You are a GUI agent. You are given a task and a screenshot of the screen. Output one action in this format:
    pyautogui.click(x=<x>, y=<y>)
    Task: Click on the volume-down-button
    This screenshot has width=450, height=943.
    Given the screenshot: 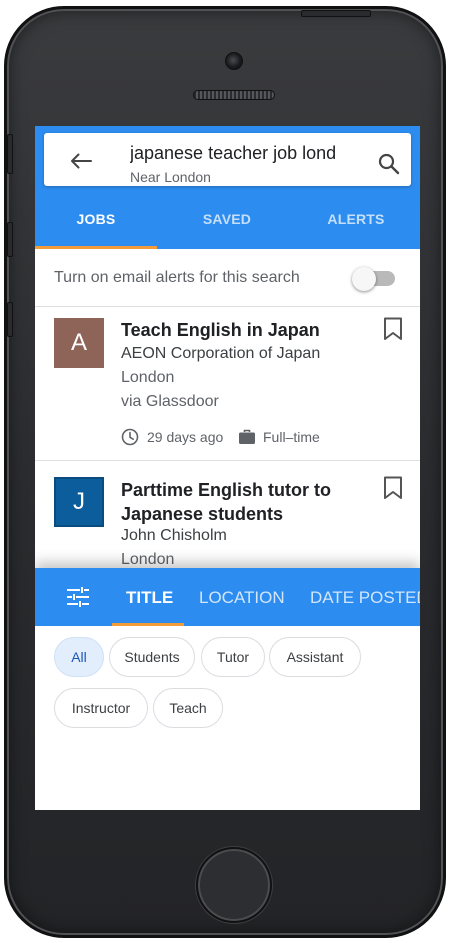 What is the action you would take?
    pyautogui.click(x=10, y=319)
    